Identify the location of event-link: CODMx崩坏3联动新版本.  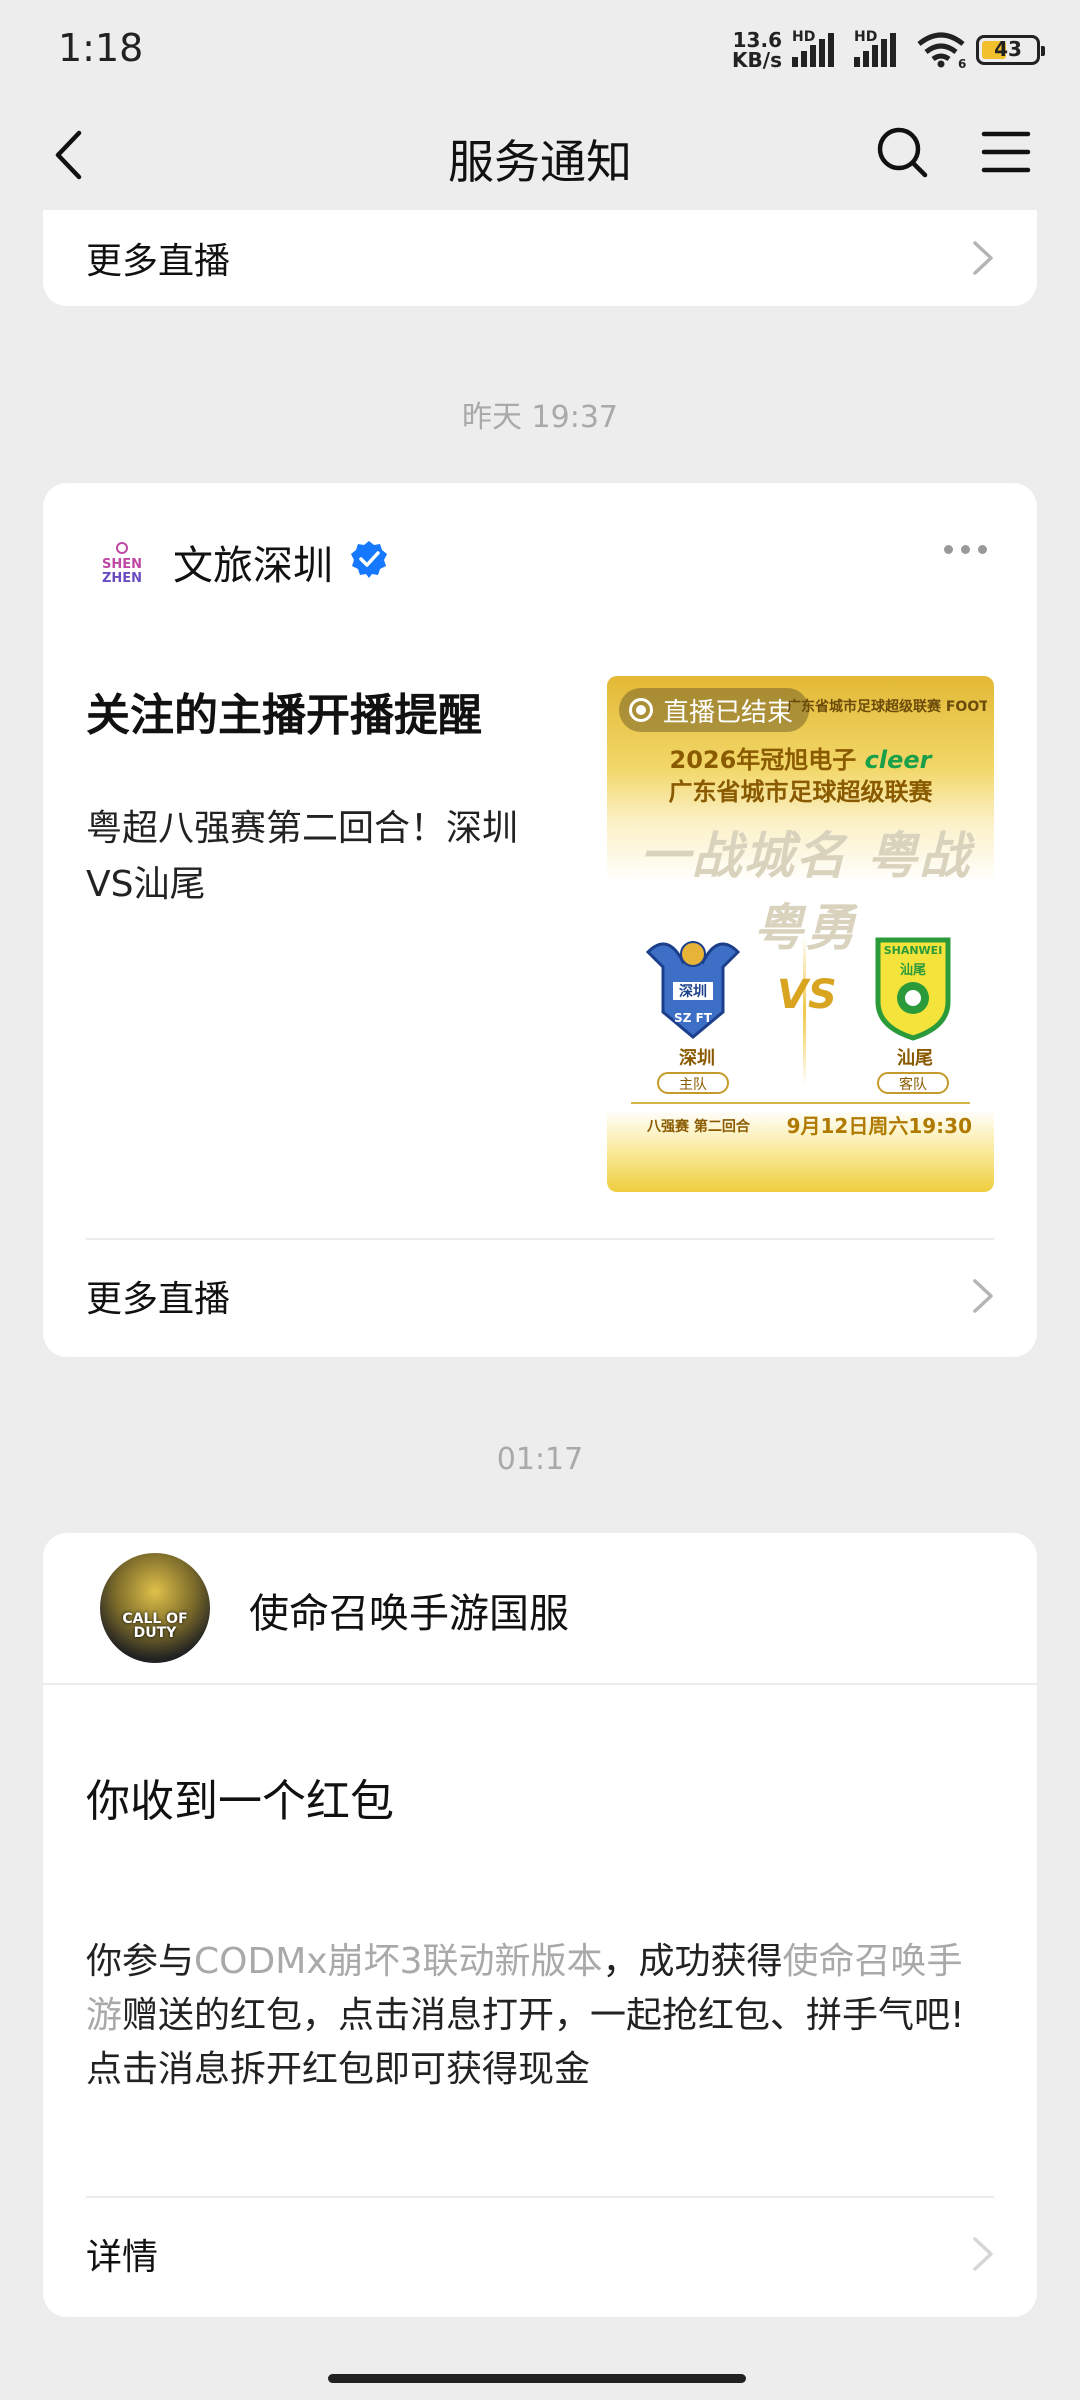
(398, 1961).